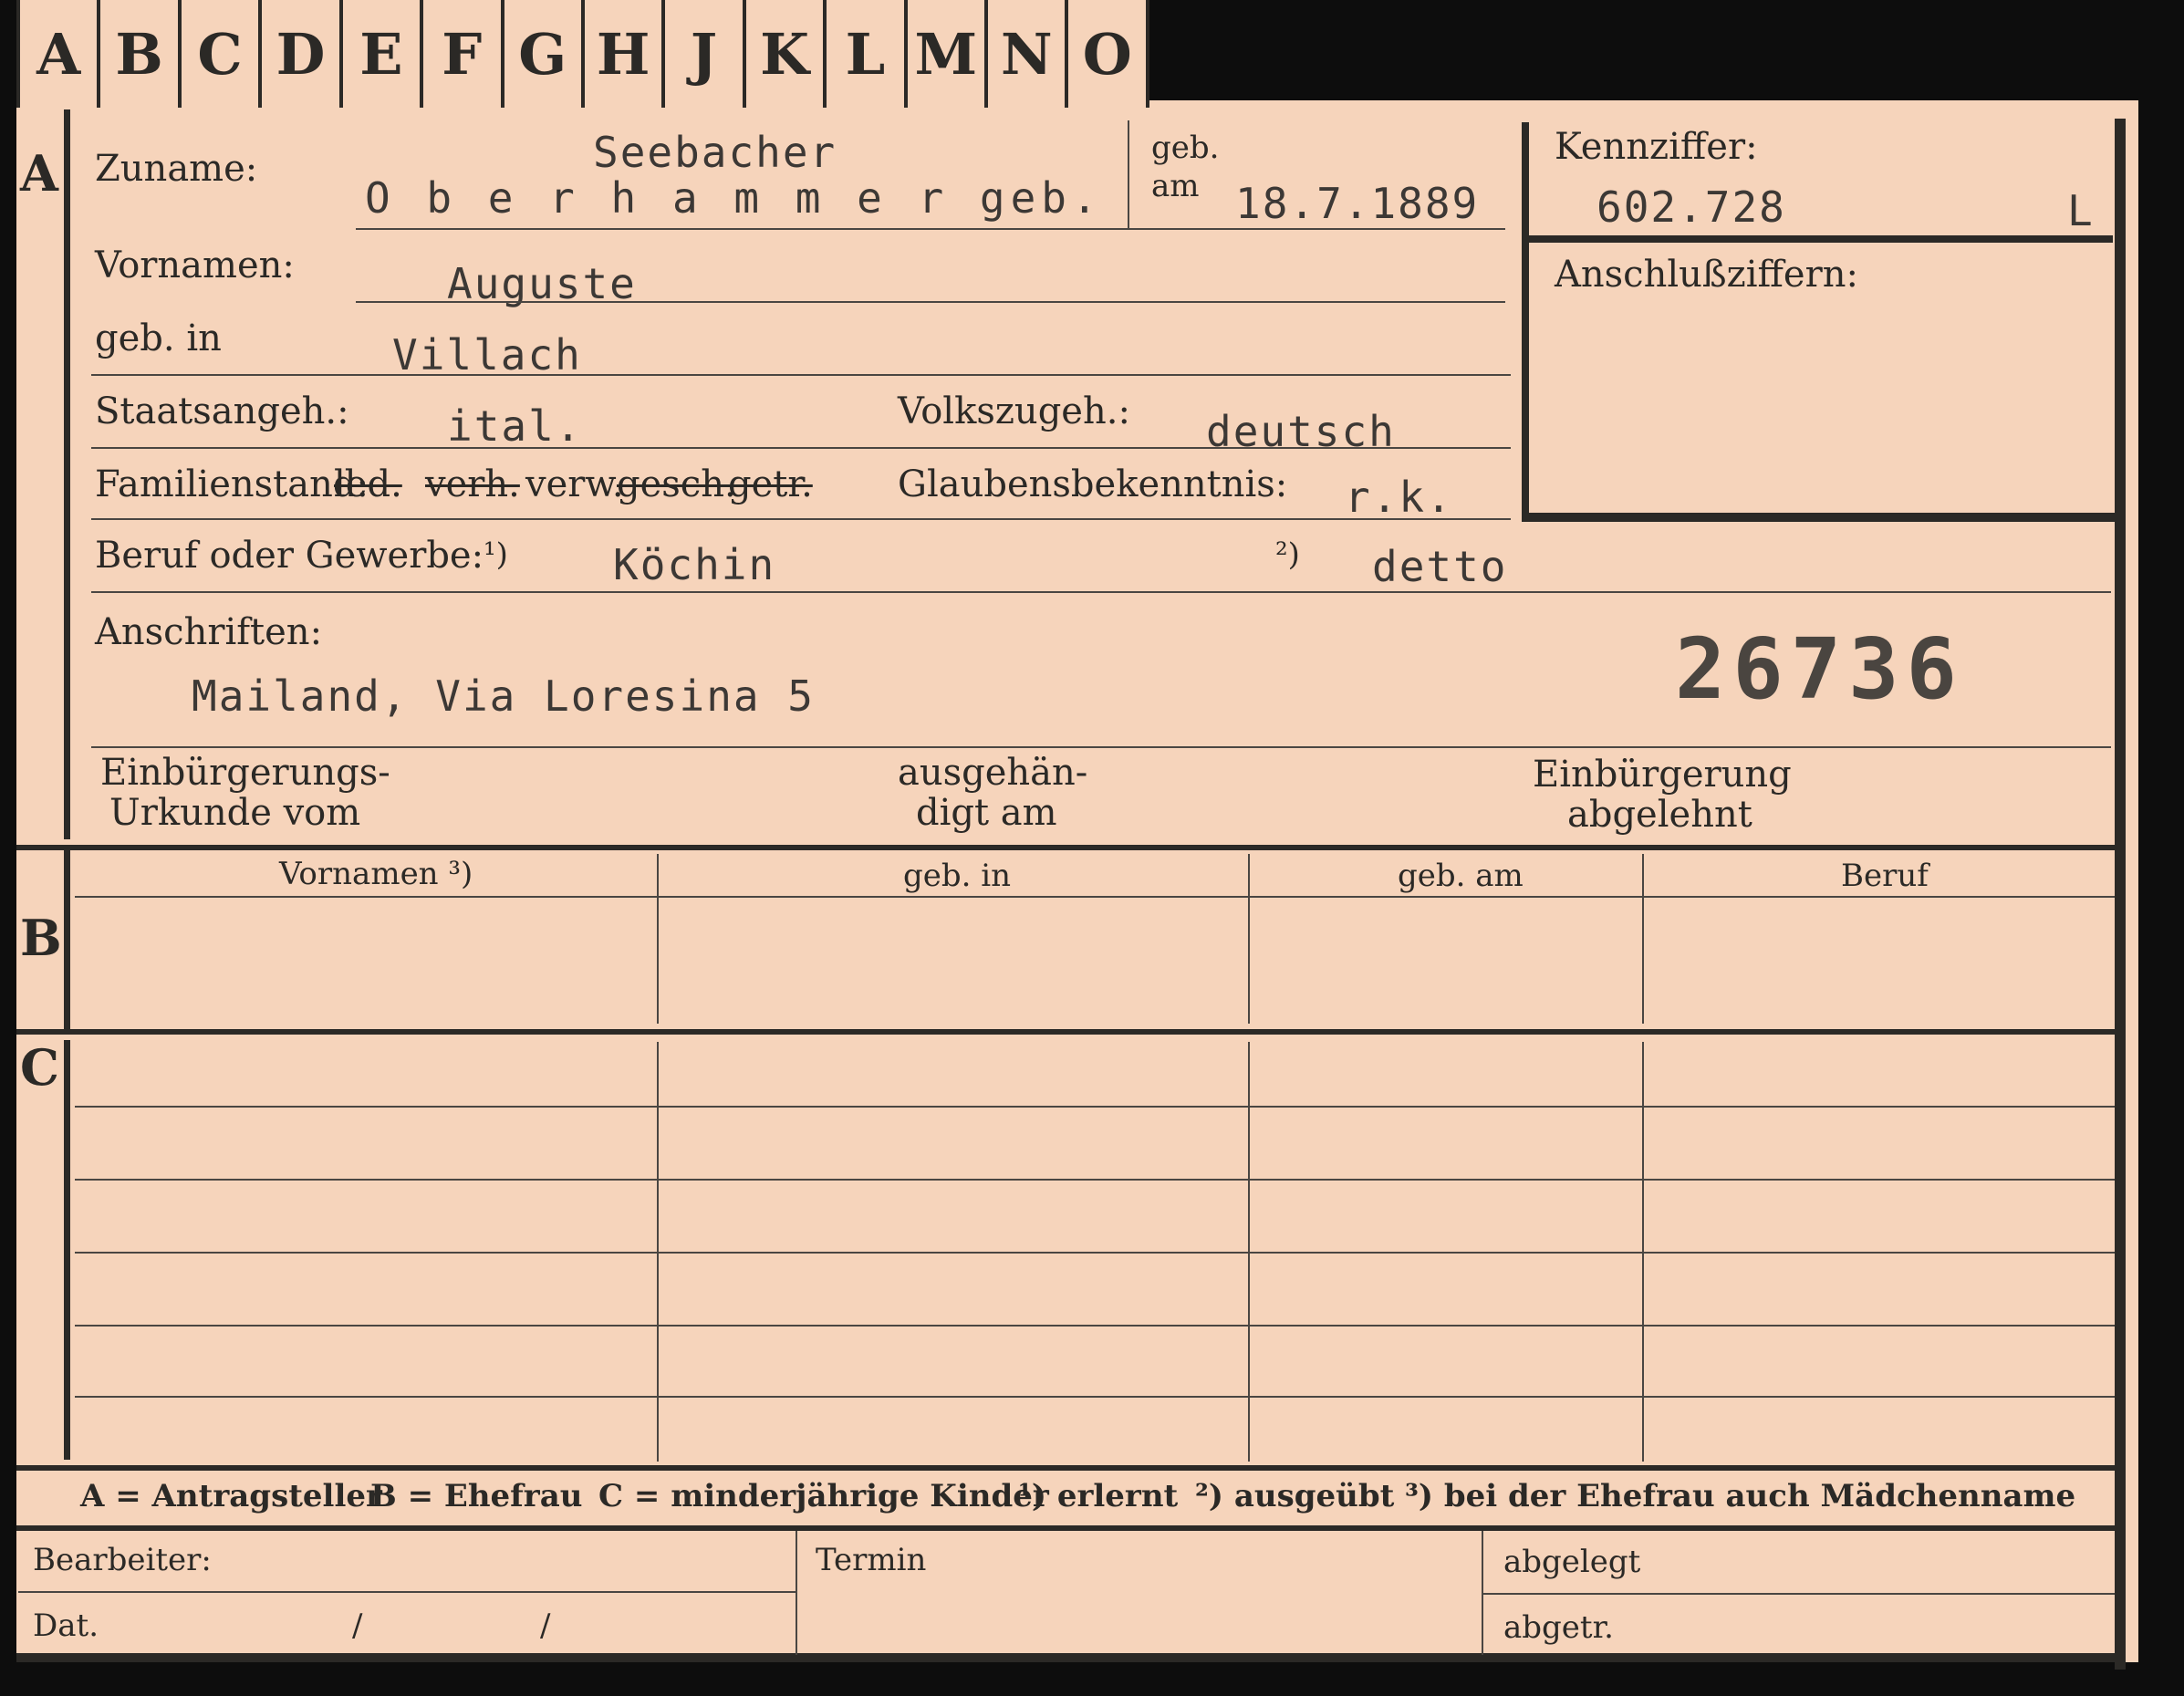 The image size is (2184, 1696). Describe the element at coordinates (245, 773) in the screenshot. I see `einbuergerung-label-1: Einbürgerungs-` at that location.